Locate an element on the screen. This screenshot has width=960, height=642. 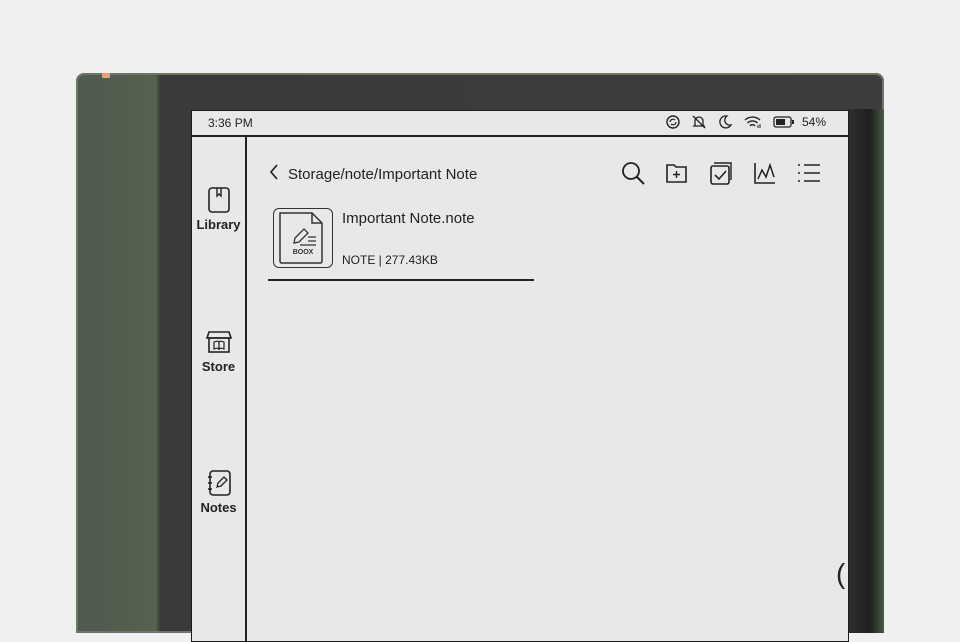
search-icon is located at coordinates (633, 173).